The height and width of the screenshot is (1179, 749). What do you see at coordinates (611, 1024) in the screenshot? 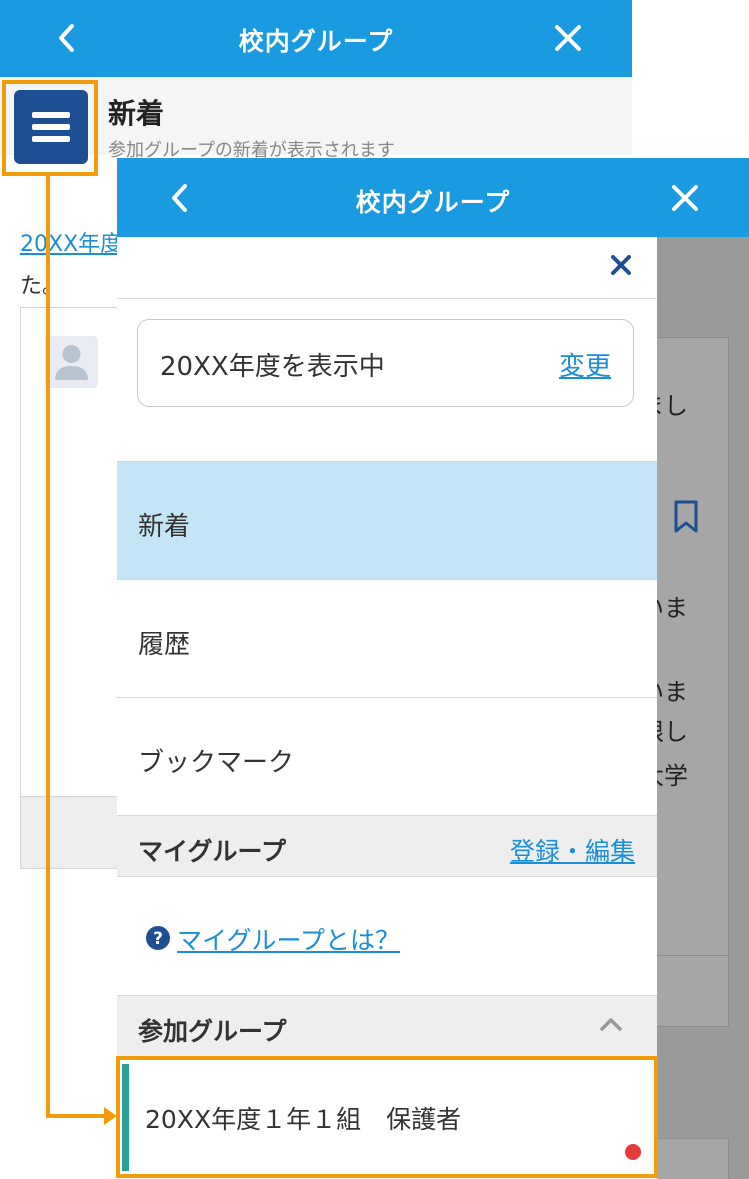
I see `chevron-up-icon` at bounding box center [611, 1024].